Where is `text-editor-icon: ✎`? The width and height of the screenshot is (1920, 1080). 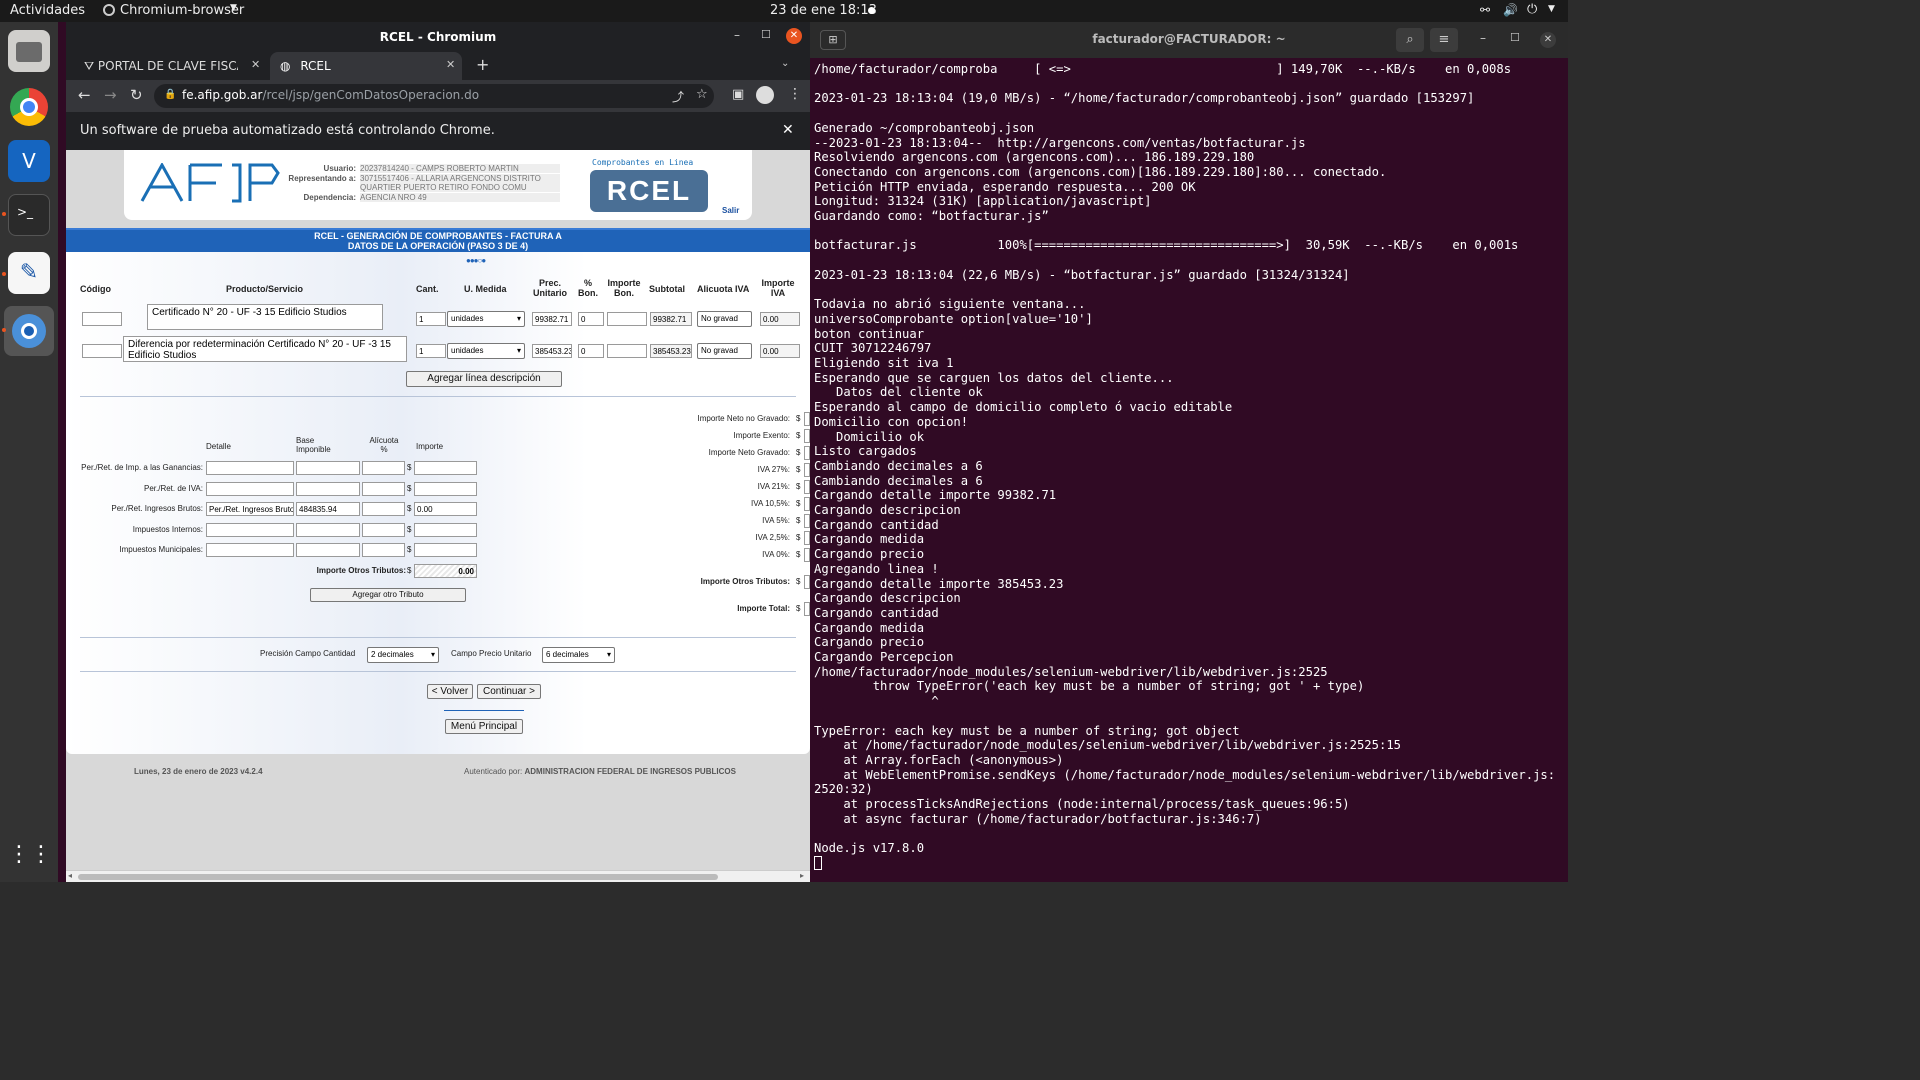 text-editor-icon: ✎ is located at coordinates (29, 273).